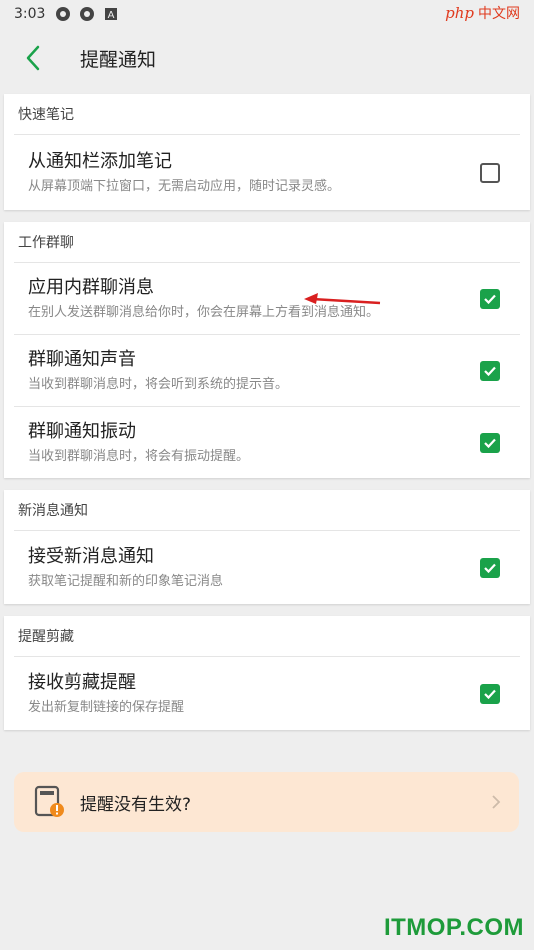 This screenshot has height=950, width=534. Describe the element at coordinates (184, 186) in the screenshot. I see `setting-subtitle: 从屏幕顶端下拉窗口，无需启动应用，随时记录灵感。` at that location.